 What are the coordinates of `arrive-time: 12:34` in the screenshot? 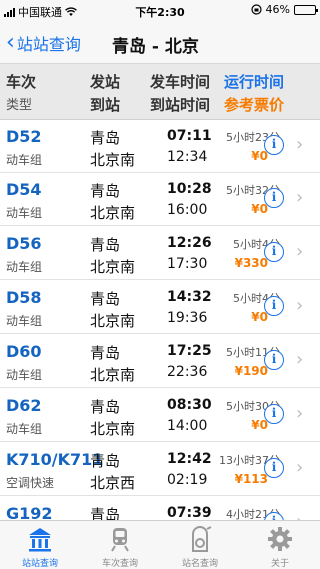 It's located at (187, 157).